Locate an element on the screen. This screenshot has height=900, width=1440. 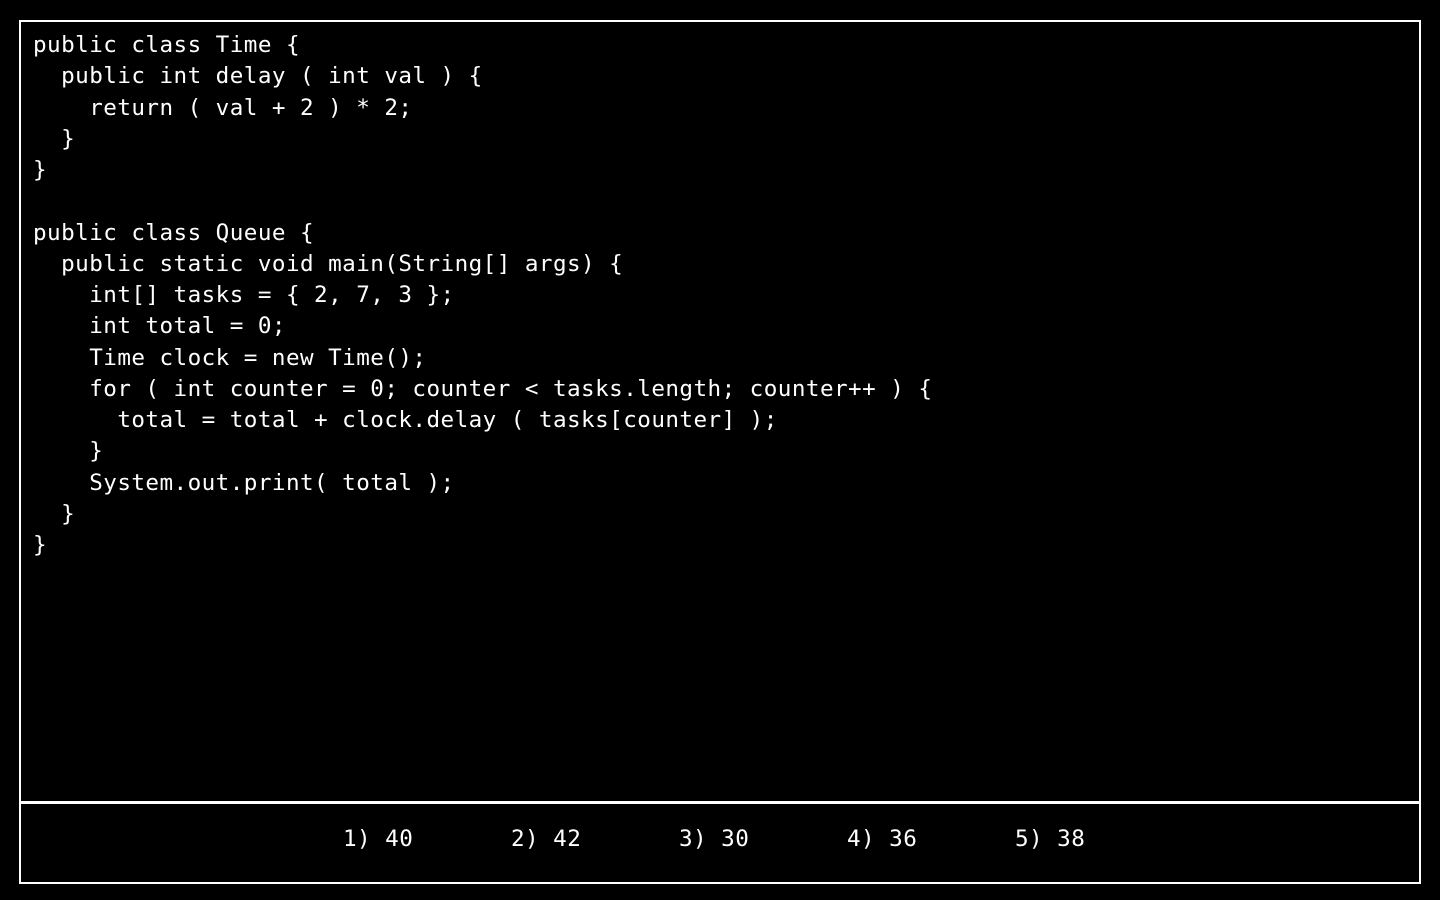
code-line: Time clock = new Time(); is located at coordinates (230, 357).